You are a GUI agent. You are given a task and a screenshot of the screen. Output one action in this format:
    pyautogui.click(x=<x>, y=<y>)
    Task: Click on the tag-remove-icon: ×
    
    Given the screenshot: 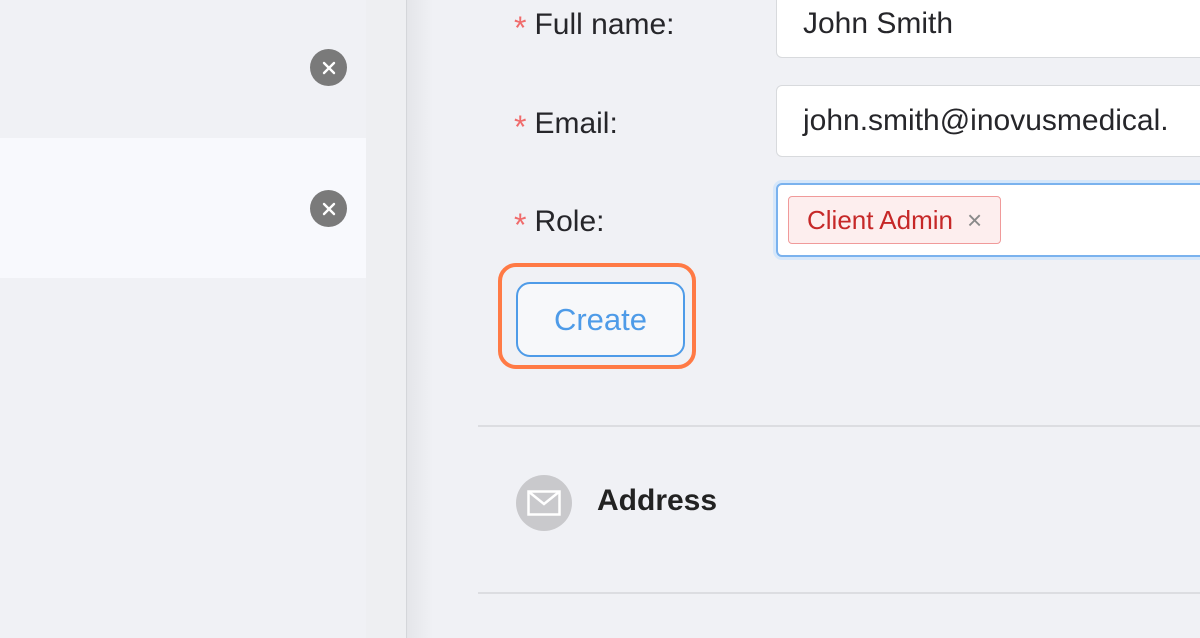 What is the action you would take?
    pyautogui.click(x=974, y=220)
    